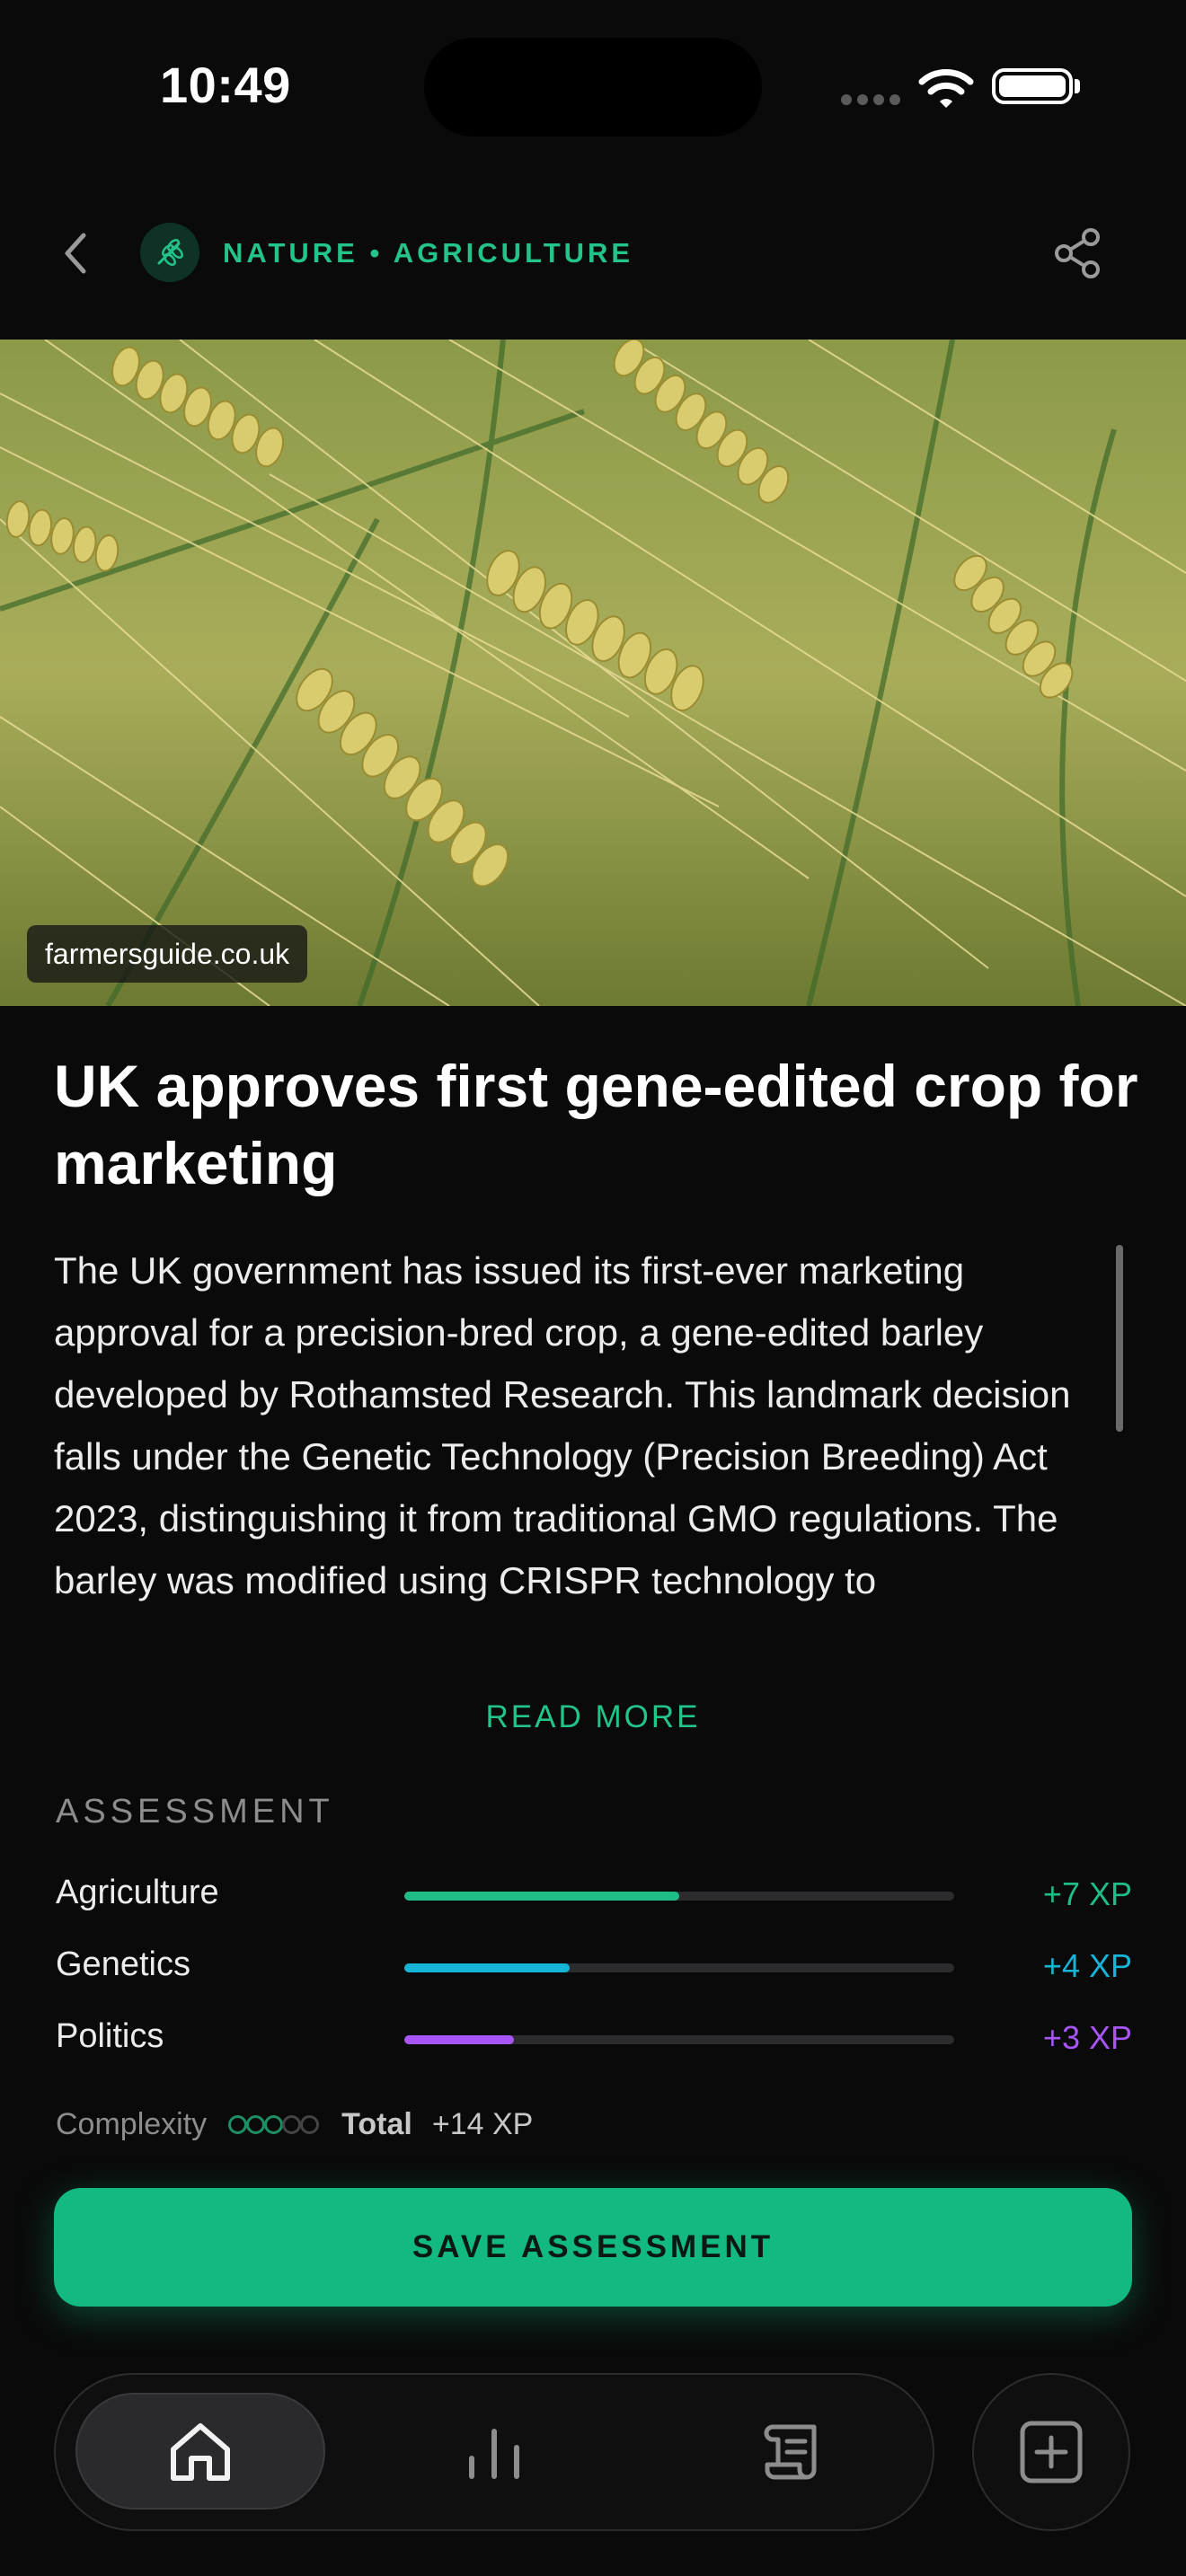 The height and width of the screenshot is (2576, 1186). What do you see at coordinates (1087, 1965) in the screenshot?
I see `metric-xp-genetics: +4 XP` at bounding box center [1087, 1965].